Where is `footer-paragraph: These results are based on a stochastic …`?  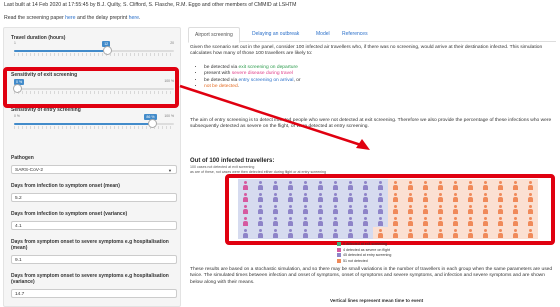
footer-paragraph: These results are based on a stochastic … is located at coordinates (371, 276).